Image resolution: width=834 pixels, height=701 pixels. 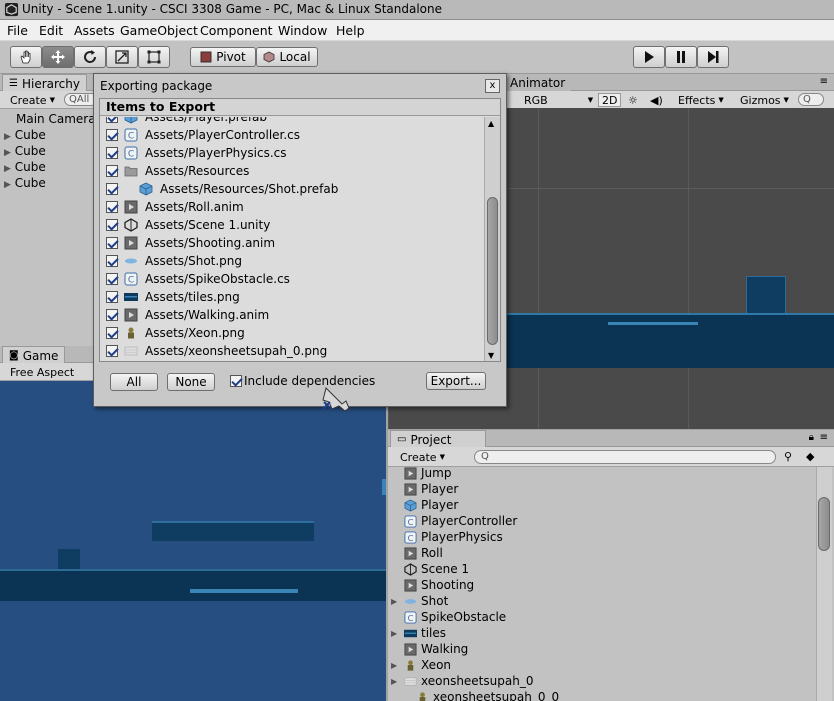 I want to click on export-item-row: Assets/Shot.png, so click(x=174, y=261).